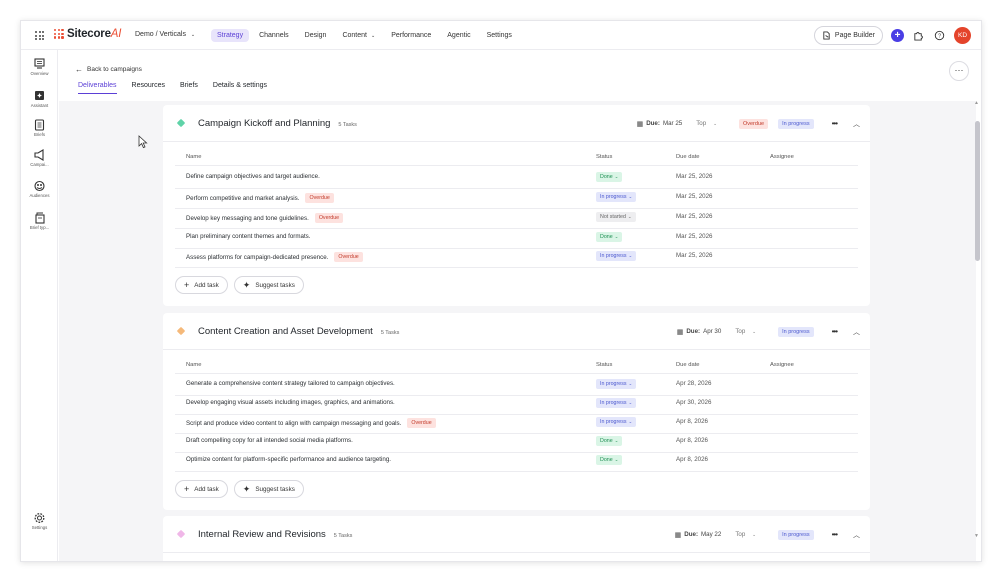 The width and height of the screenshot is (1002, 582). What do you see at coordinates (39, 35) in the screenshot?
I see `app-switcher-icon` at bounding box center [39, 35].